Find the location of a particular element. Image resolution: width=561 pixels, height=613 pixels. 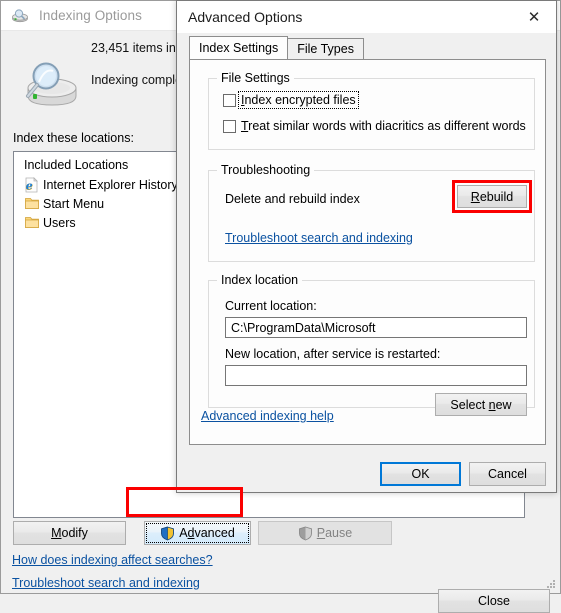

list-item-label: Internet Explorer History is located at coordinates (110, 184).